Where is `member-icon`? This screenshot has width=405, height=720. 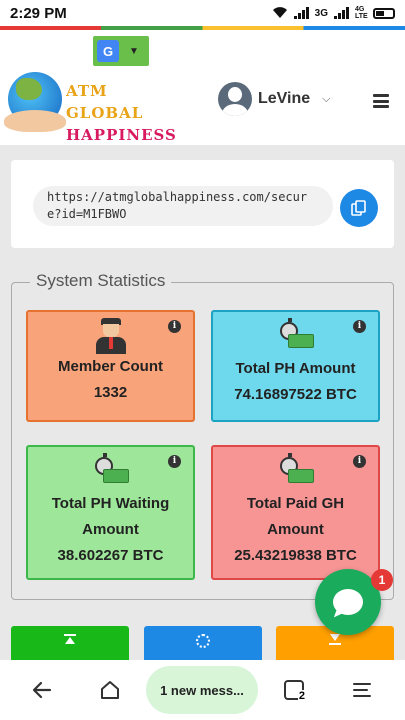
member-icon is located at coordinates (111, 336).